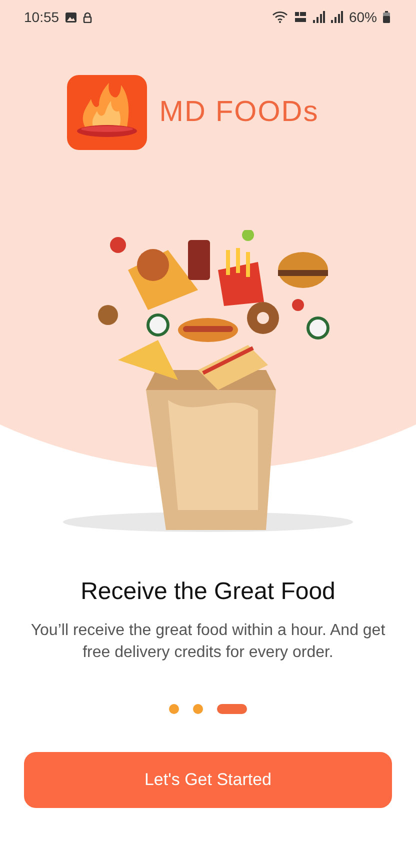 This screenshot has width=416, height=861. What do you see at coordinates (386, 17) in the screenshot?
I see `battery-icon` at bounding box center [386, 17].